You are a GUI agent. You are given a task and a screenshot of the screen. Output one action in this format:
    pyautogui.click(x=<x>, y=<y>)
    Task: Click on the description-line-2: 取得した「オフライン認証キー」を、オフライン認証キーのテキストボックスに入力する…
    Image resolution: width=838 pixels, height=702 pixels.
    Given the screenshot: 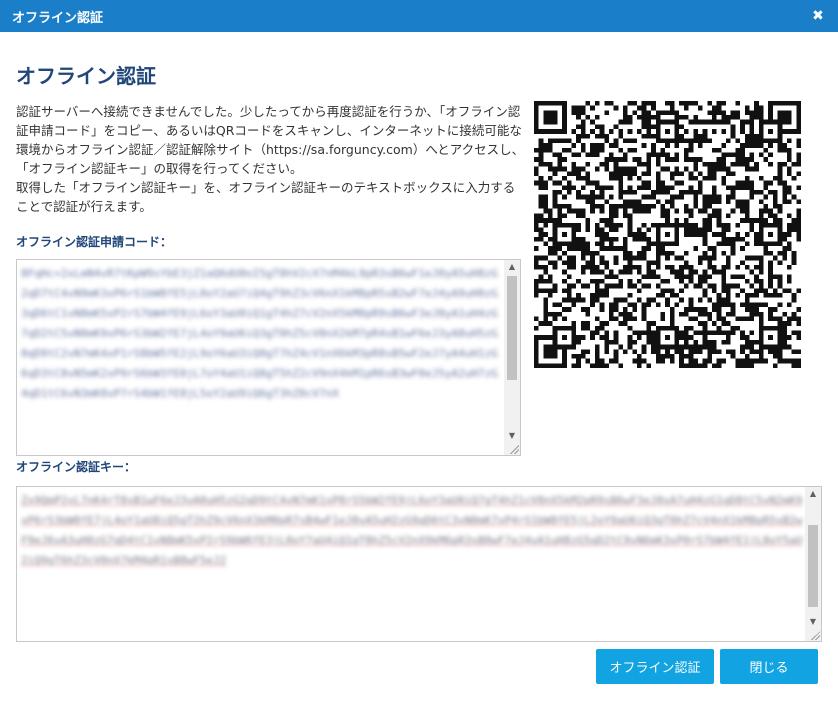 What is the action you would take?
    pyautogui.click(x=266, y=197)
    